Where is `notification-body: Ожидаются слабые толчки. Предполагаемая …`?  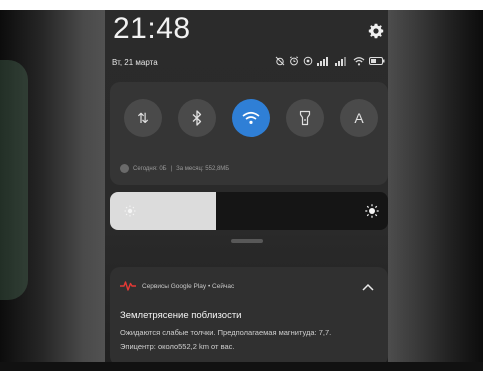 notification-body: Ожидаются слабые толчки. Предполагаемая … is located at coordinates (251, 340).